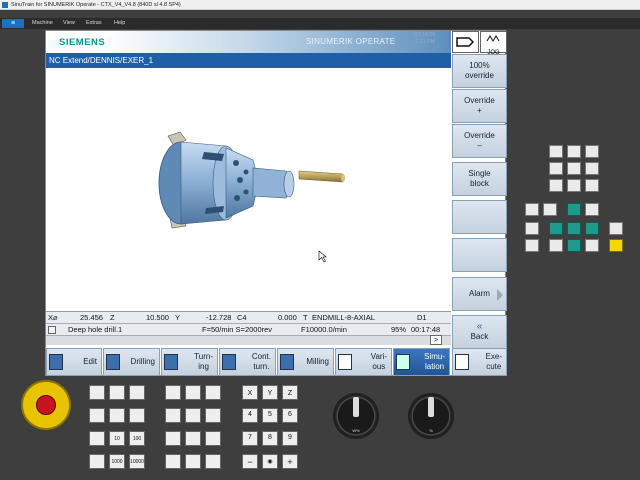 The width and height of the screenshot is (640, 480). What do you see at coordinates (363, 362) in the screenshot?
I see `softkey-various: Vari-ous` at bounding box center [363, 362].